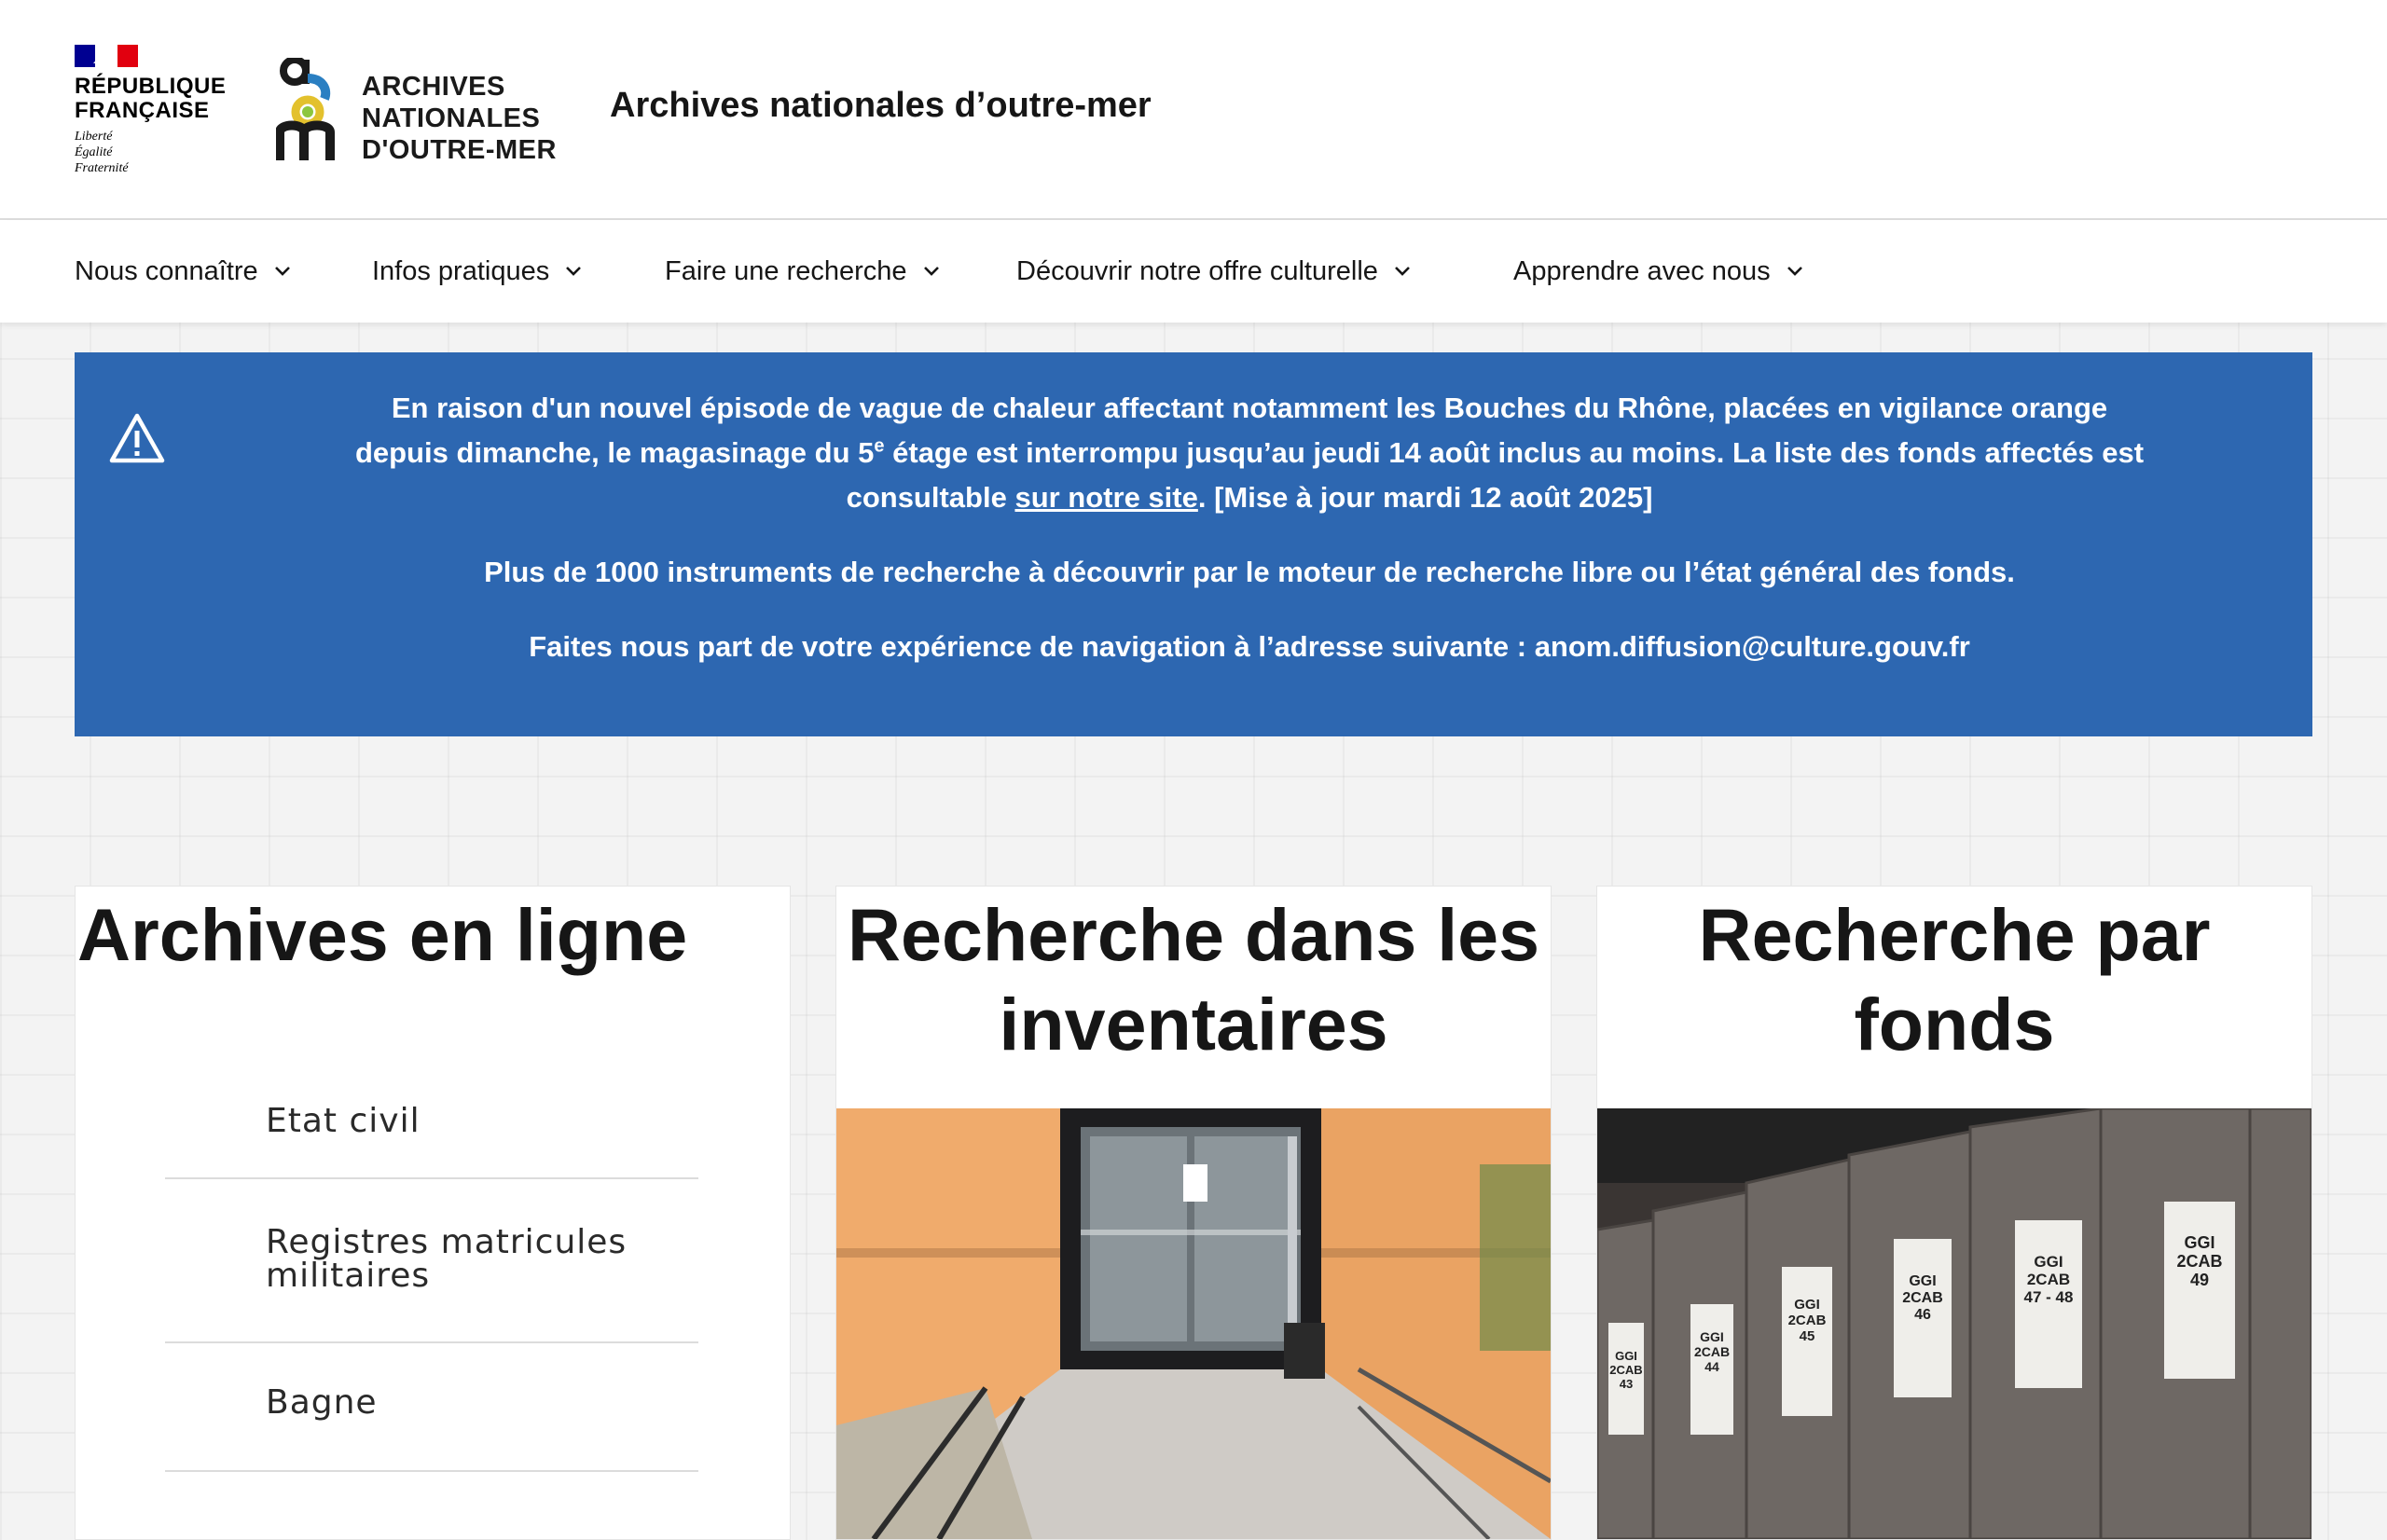 This screenshot has width=2387, height=1540. I want to click on alert-superscript: e, so click(879, 446).